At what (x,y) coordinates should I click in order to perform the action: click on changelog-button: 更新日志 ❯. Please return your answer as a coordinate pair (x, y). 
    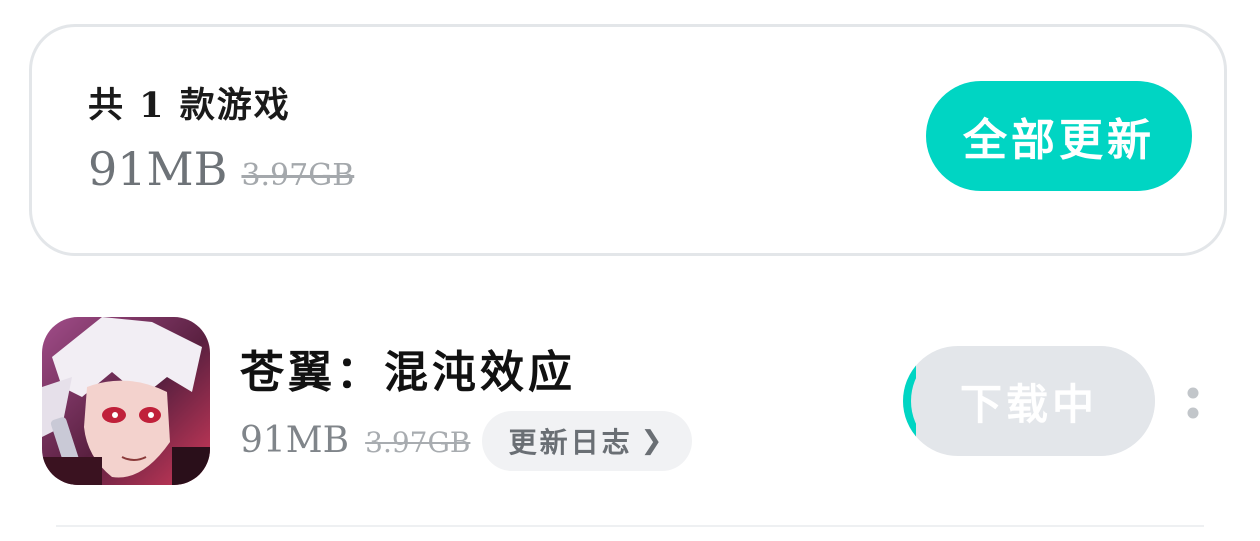
    Looking at the image, I should click on (587, 441).